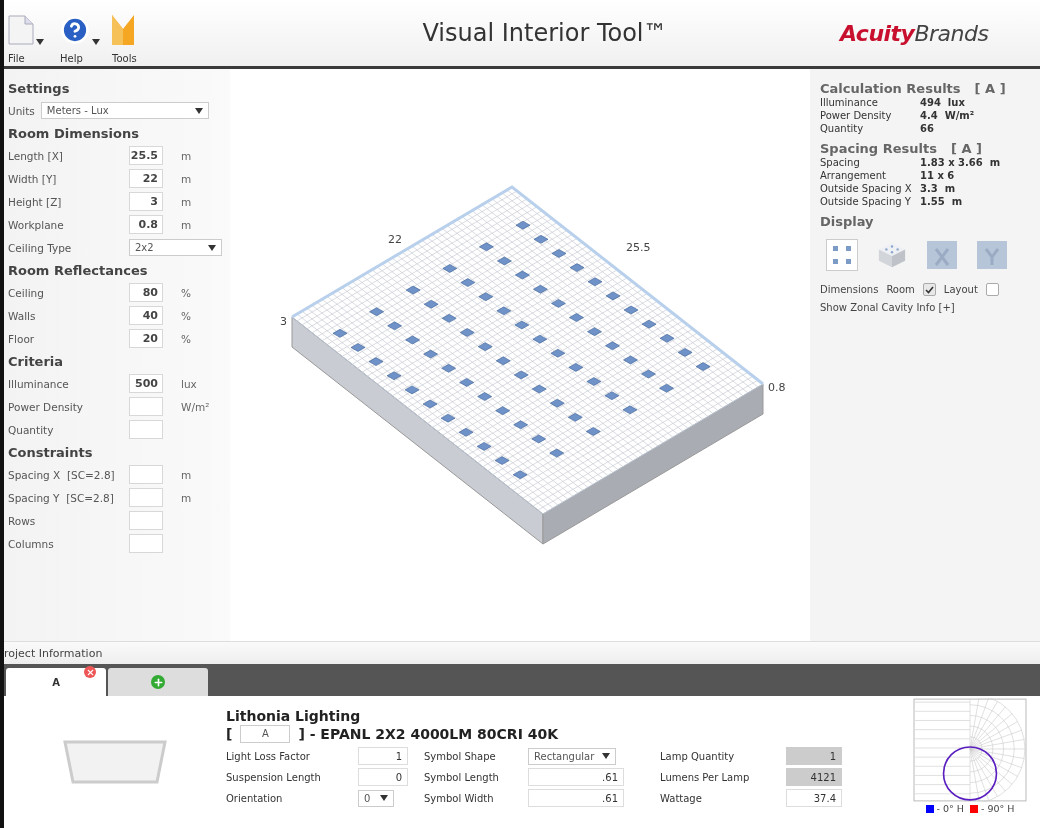 The height and width of the screenshot is (828, 1040). I want to click on result-value: 11 x 6, so click(937, 175).